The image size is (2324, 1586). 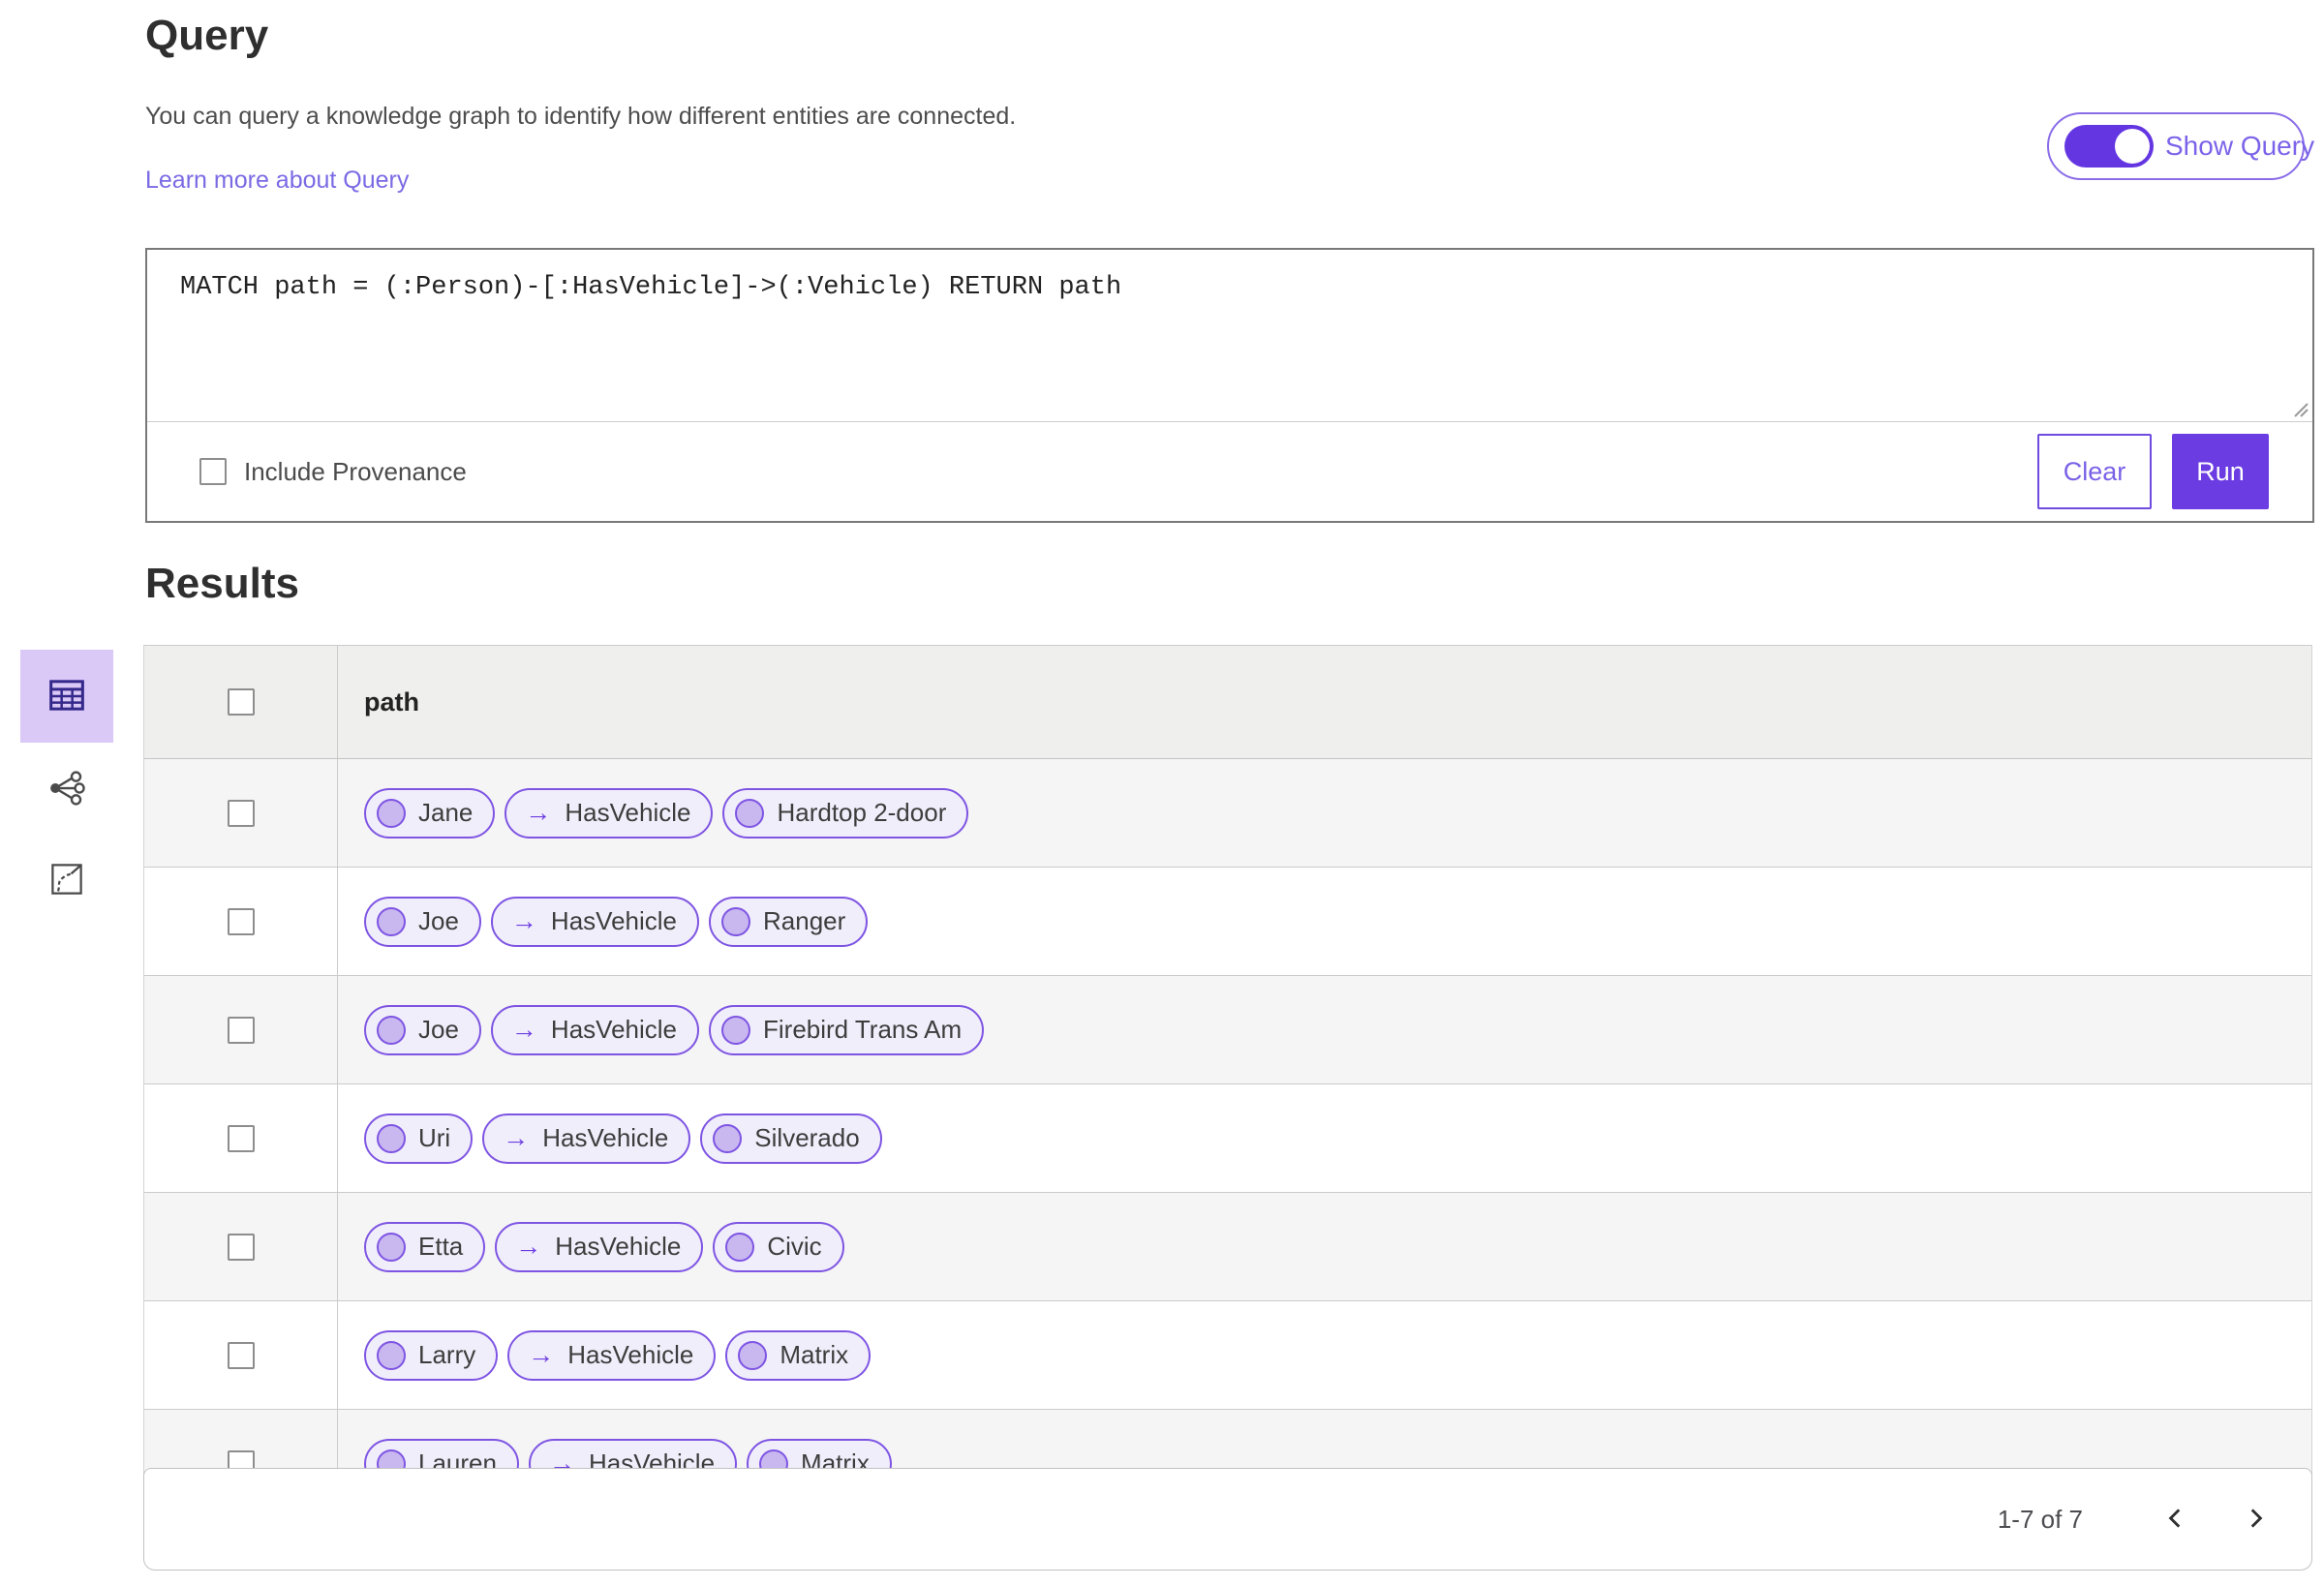 What do you see at coordinates (1227, 1519) in the screenshot?
I see `pagination-bar: 1-7 of 7` at bounding box center [1227, 1519].